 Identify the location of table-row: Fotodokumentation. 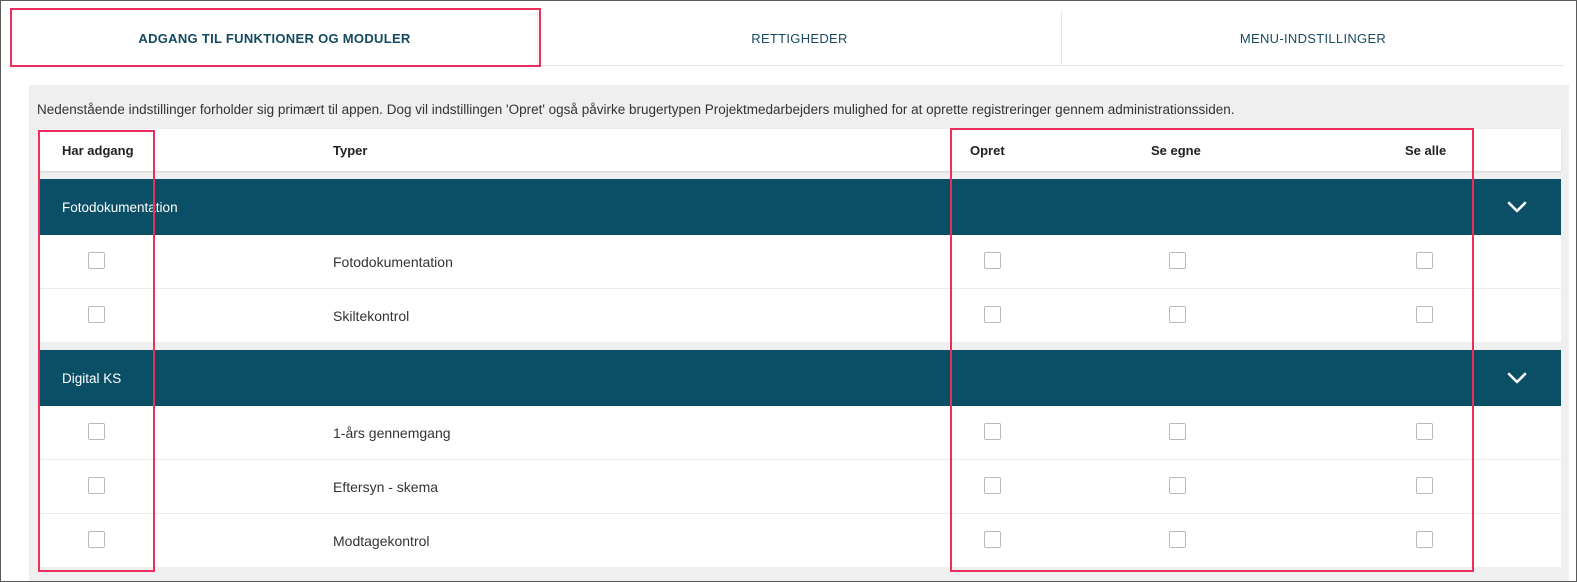
(800, 261).